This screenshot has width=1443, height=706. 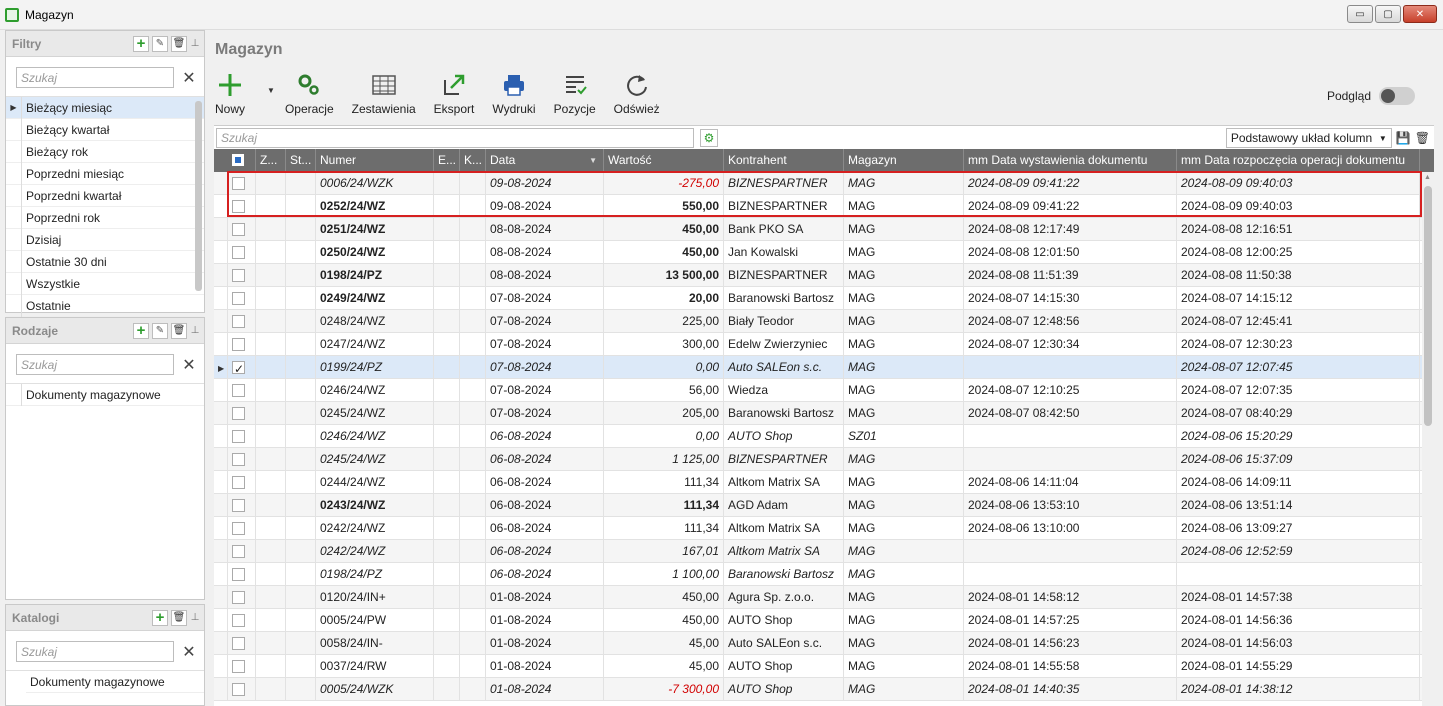 I want to click on preview-toggle, so click(x=1397, y=96).